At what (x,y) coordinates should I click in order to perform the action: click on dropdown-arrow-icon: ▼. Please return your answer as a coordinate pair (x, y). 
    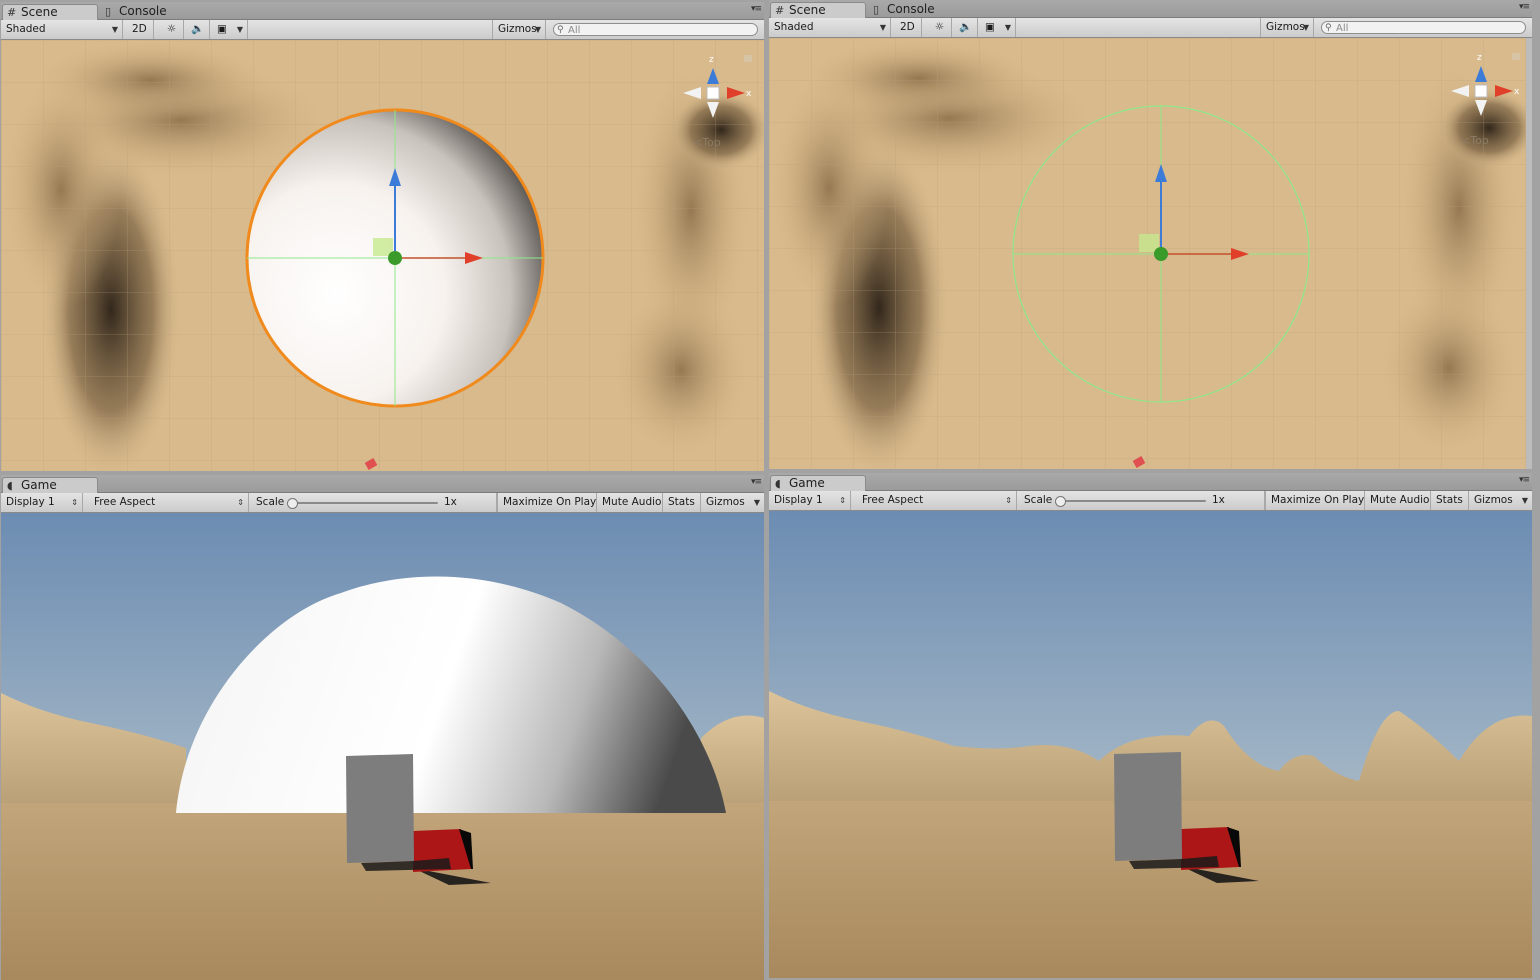
    Looking at the image, I should click on (882, 27).